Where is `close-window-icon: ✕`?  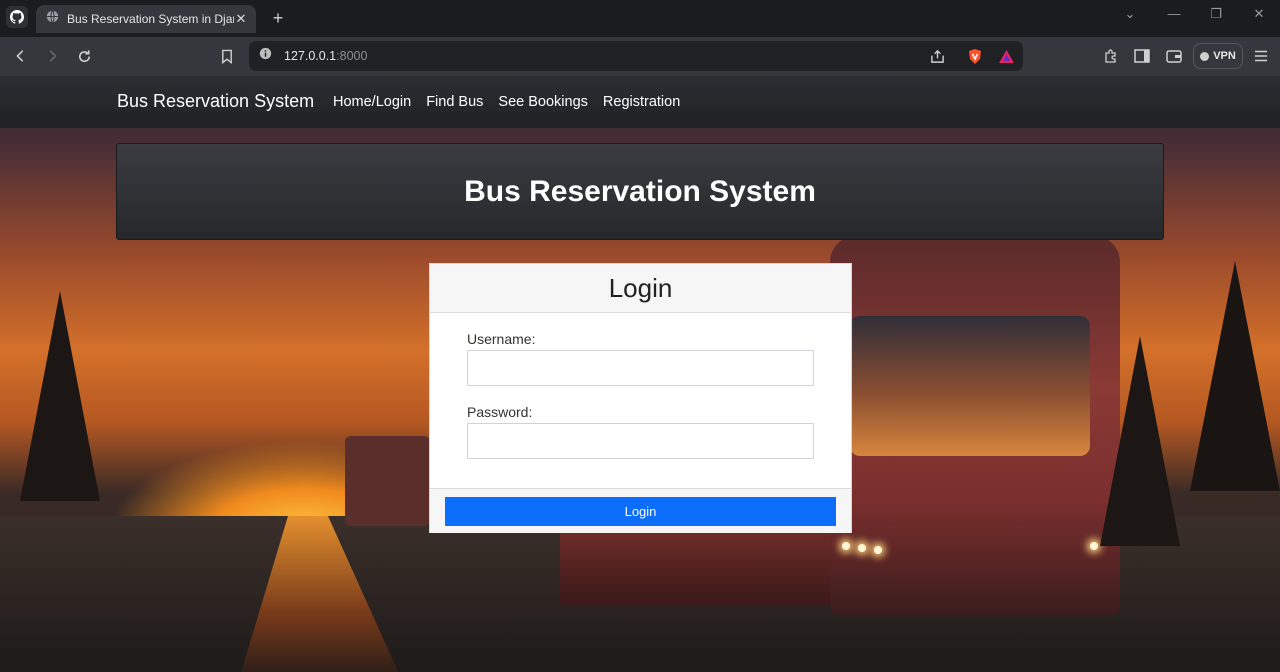 close-window-icon: ✕ is located at coordinates (1259, 14).